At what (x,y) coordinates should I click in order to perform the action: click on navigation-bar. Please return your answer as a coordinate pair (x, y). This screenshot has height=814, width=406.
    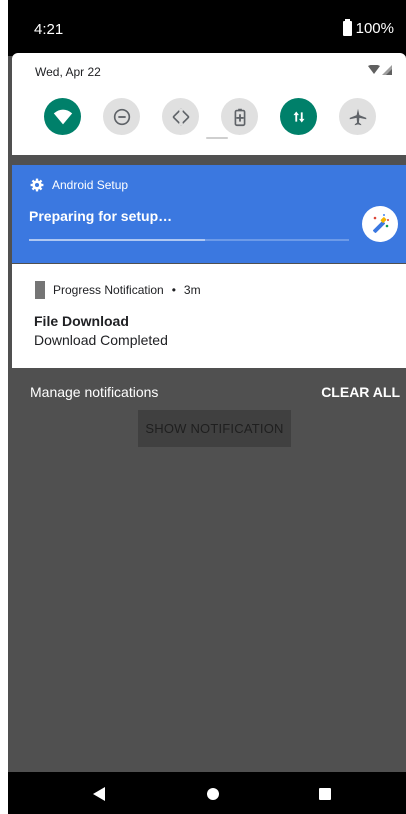
    Looking at the image, I should click on (207, 793).